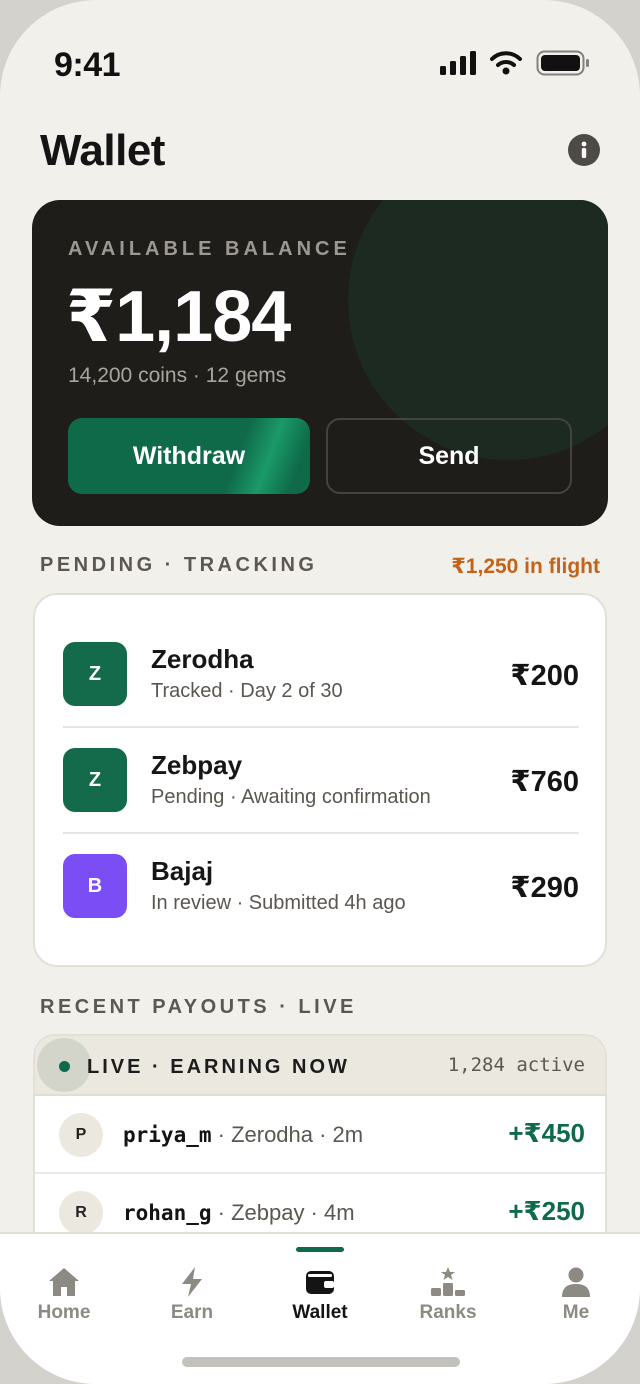 Image resolution: width=640 pixels, height=1384 pixels. I want to click on payout-detail: · Zerodha · 2m, so click(287, 1134).